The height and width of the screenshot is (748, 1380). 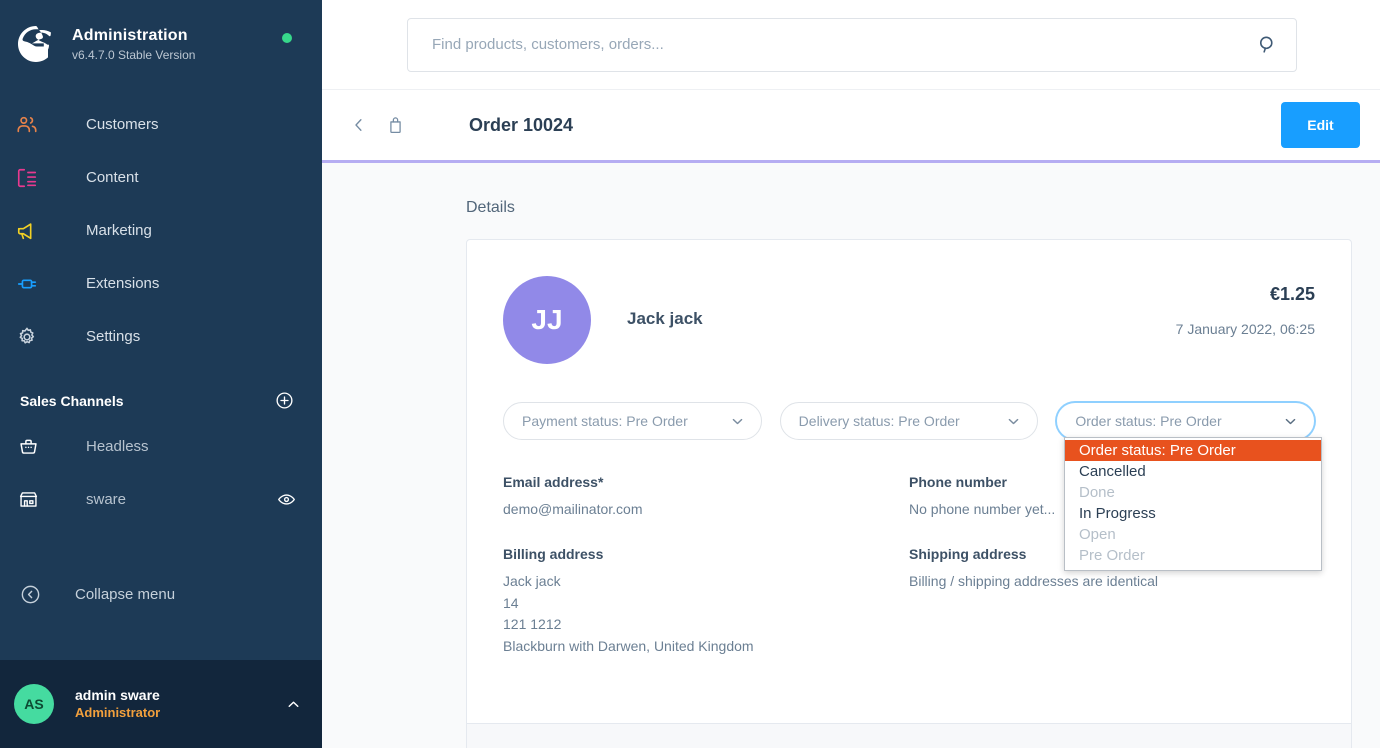 I want to click on sales-channel-label: Headless, so click(x=117, y=446).